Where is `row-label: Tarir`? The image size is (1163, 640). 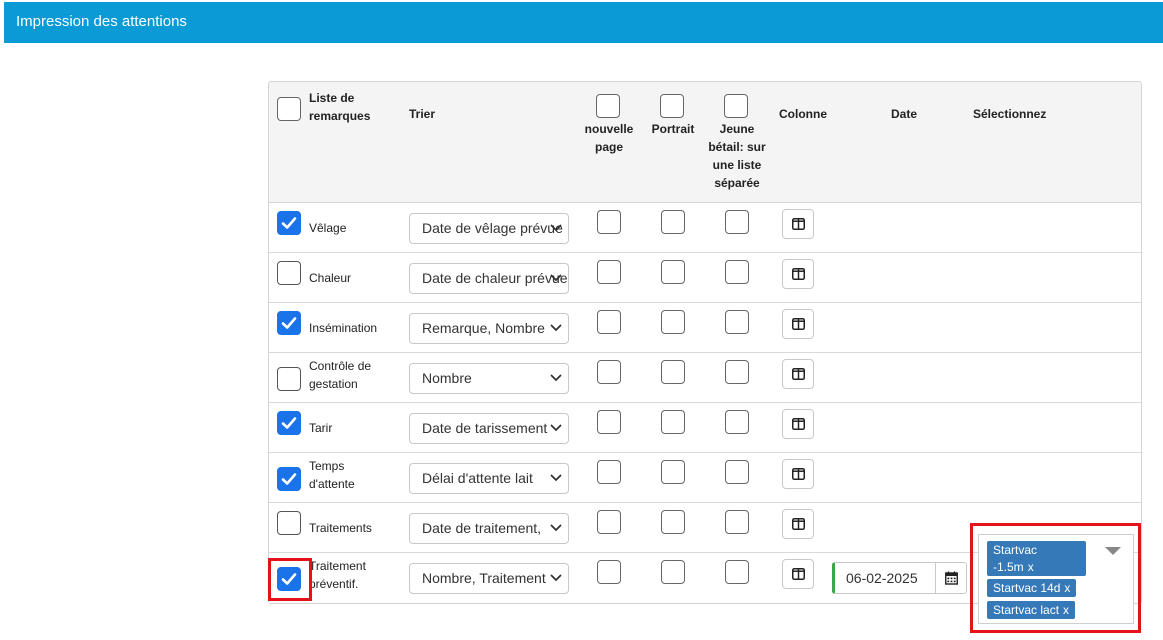 row-label: Tarir is located at coordinates (321, 428).